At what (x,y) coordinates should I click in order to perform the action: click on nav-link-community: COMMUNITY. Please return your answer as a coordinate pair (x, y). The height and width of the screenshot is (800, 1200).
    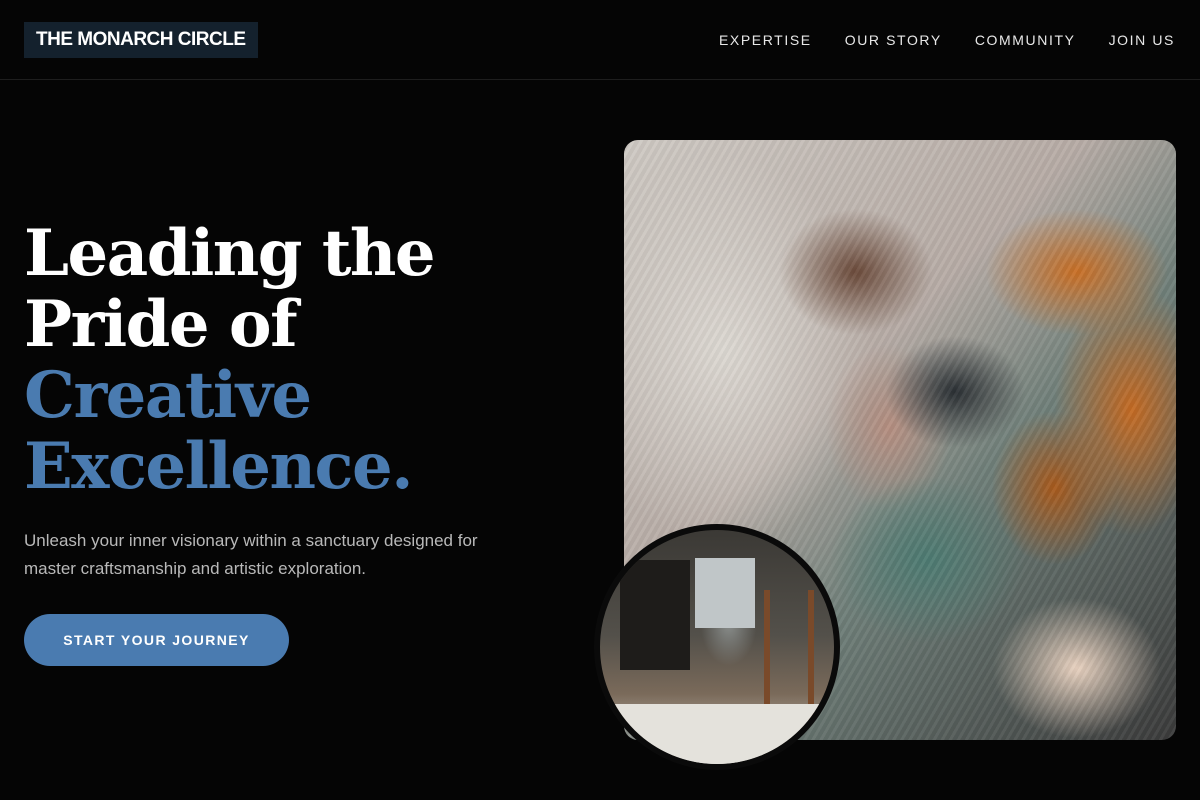
    Looking at the image, I should click on (1025, 40).